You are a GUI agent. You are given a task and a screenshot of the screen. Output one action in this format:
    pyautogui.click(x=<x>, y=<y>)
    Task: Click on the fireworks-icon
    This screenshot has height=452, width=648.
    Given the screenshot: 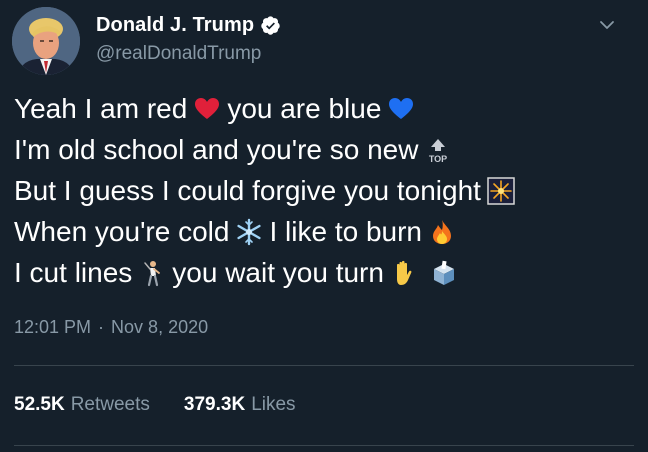 What is the action you would take?
    pyautogui.click(x=501, y=191)
    